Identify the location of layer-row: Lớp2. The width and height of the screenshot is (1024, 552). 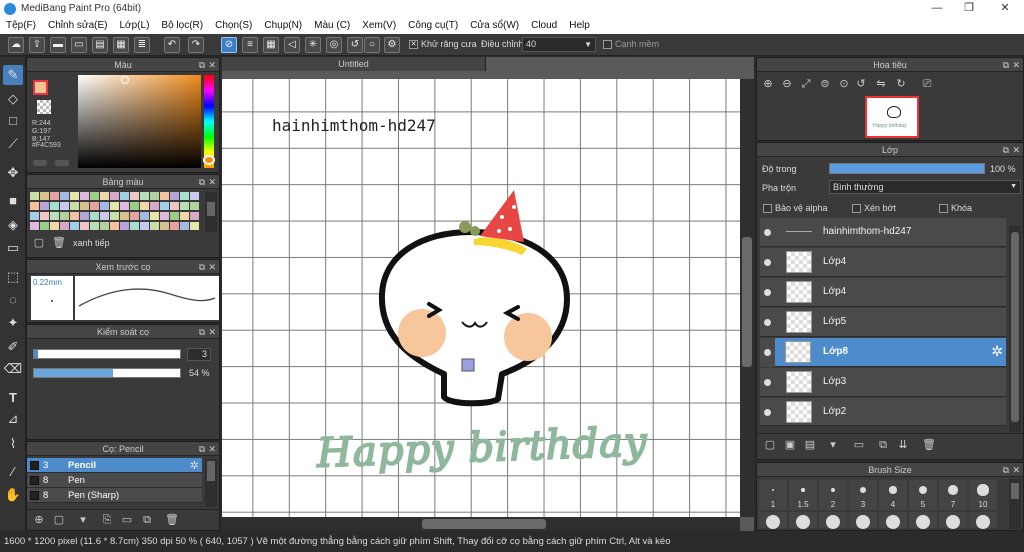
(883, 412).